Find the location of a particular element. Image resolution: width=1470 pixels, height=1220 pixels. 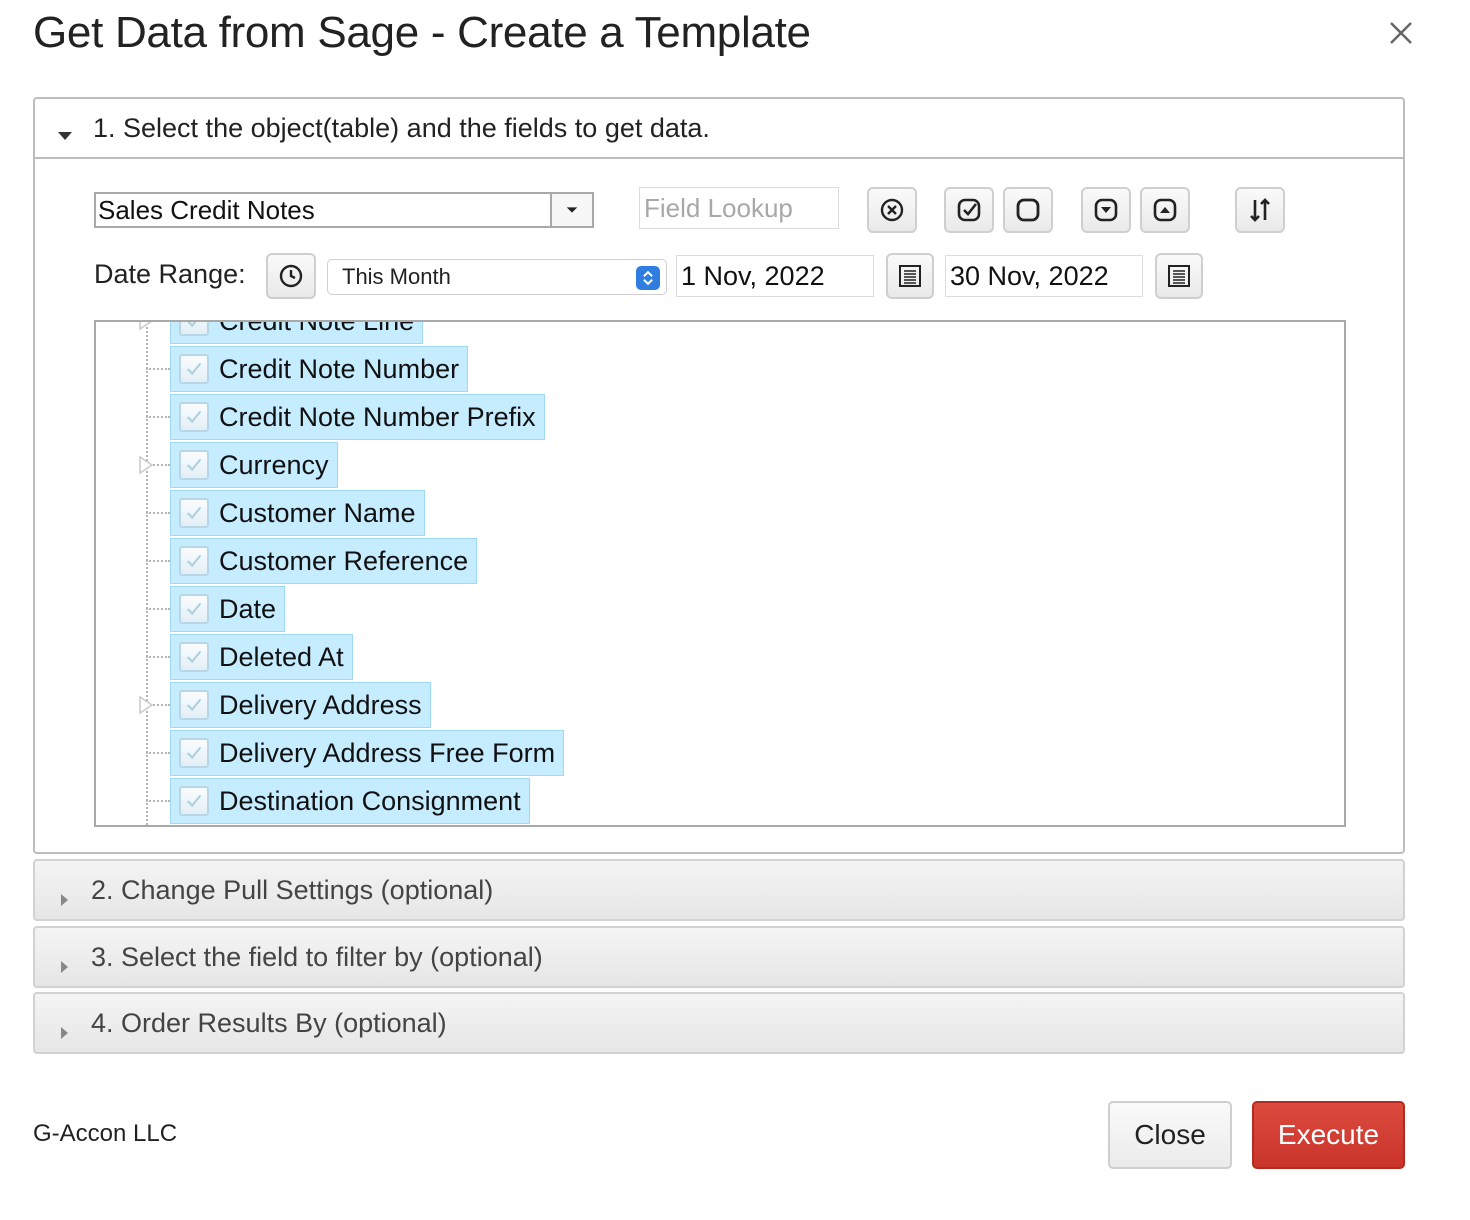

square-caret-down-icon is located at coordinates (1106, 210).